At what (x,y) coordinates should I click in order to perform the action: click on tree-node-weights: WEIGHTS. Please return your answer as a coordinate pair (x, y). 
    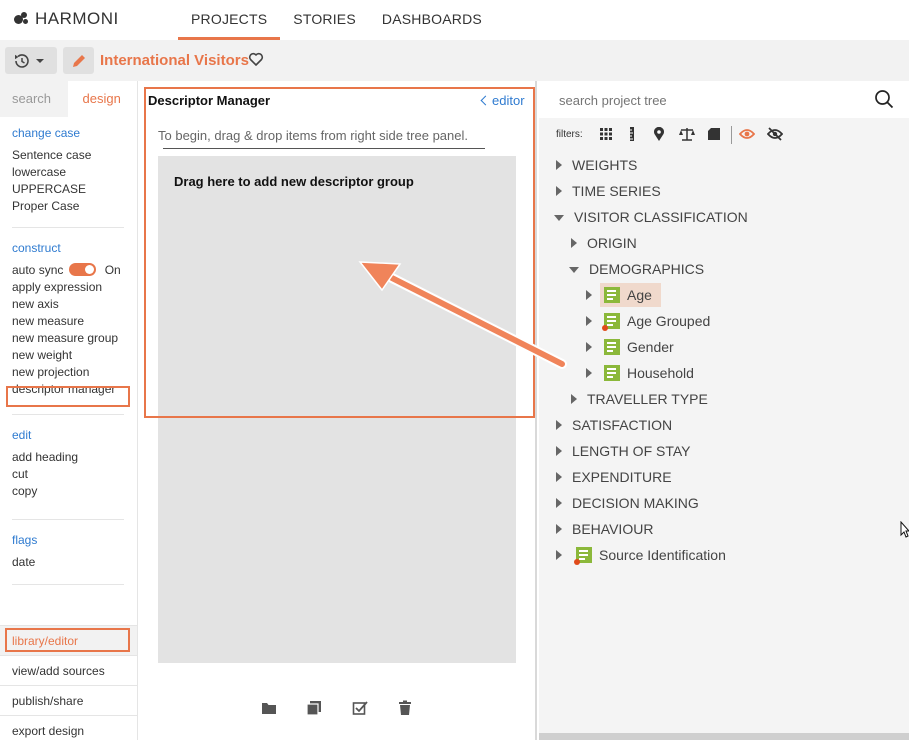
    Looking at the image, I should click on (596, 165).